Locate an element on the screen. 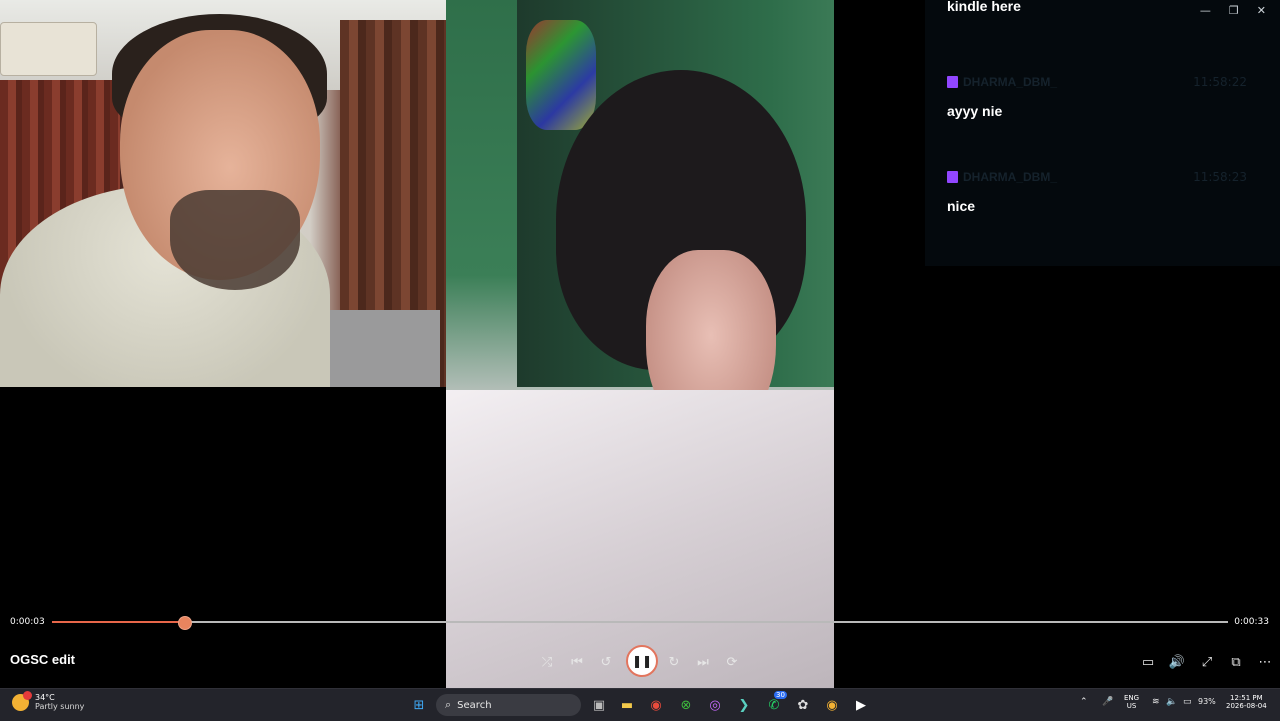 Image resolution: width=1280 pixels, height=721 pixels. cast-icon: ⧉ is located at coordinates (1236, 662).